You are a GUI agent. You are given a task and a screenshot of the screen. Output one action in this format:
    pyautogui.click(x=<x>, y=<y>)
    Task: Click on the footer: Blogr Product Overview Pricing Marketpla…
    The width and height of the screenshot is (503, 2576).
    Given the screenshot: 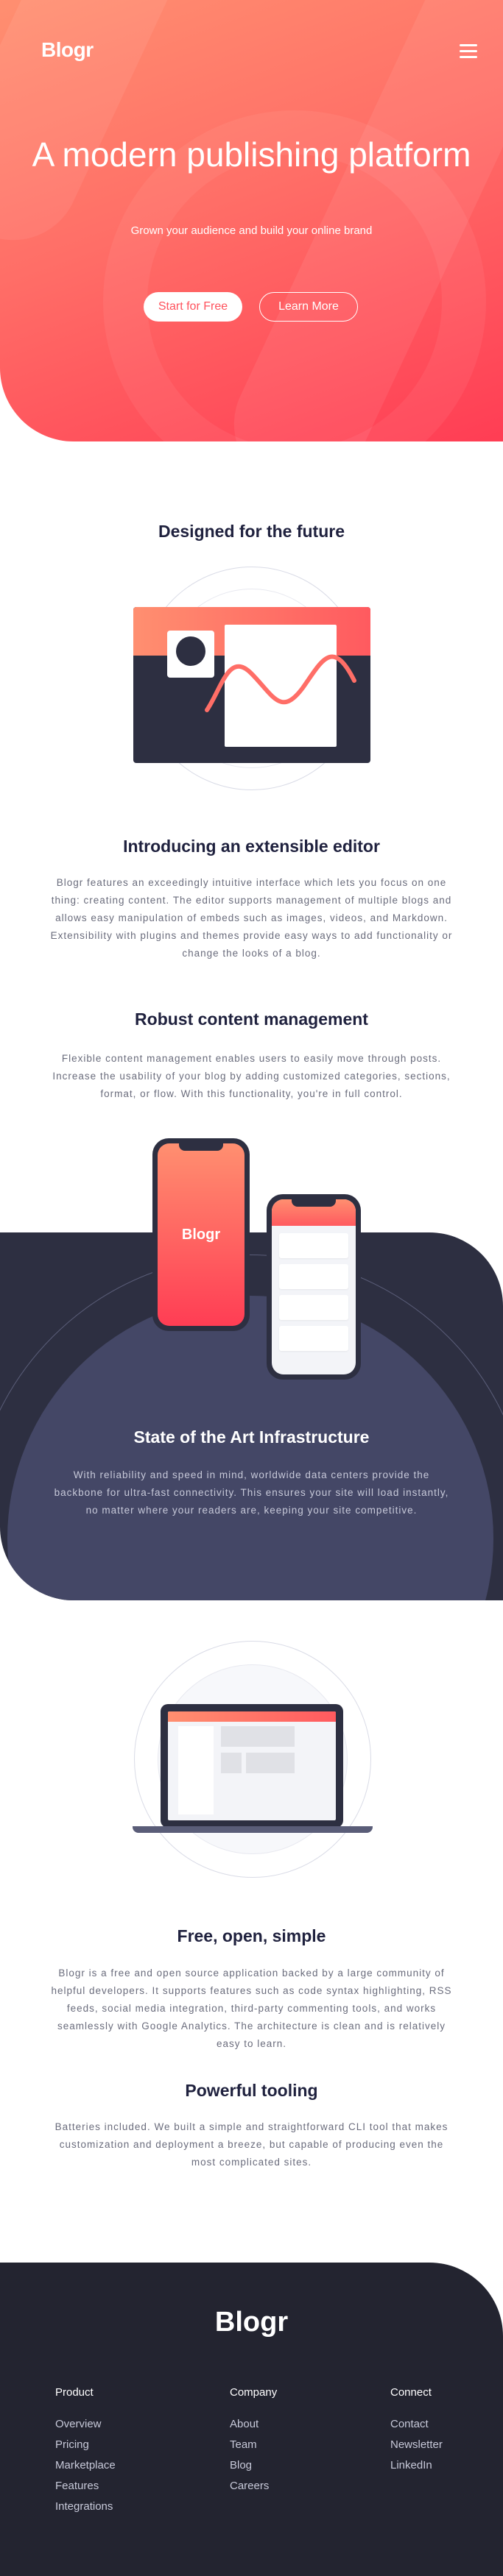 What is the action you would take?
    pyautogui.click(x=251, y=2419)
    